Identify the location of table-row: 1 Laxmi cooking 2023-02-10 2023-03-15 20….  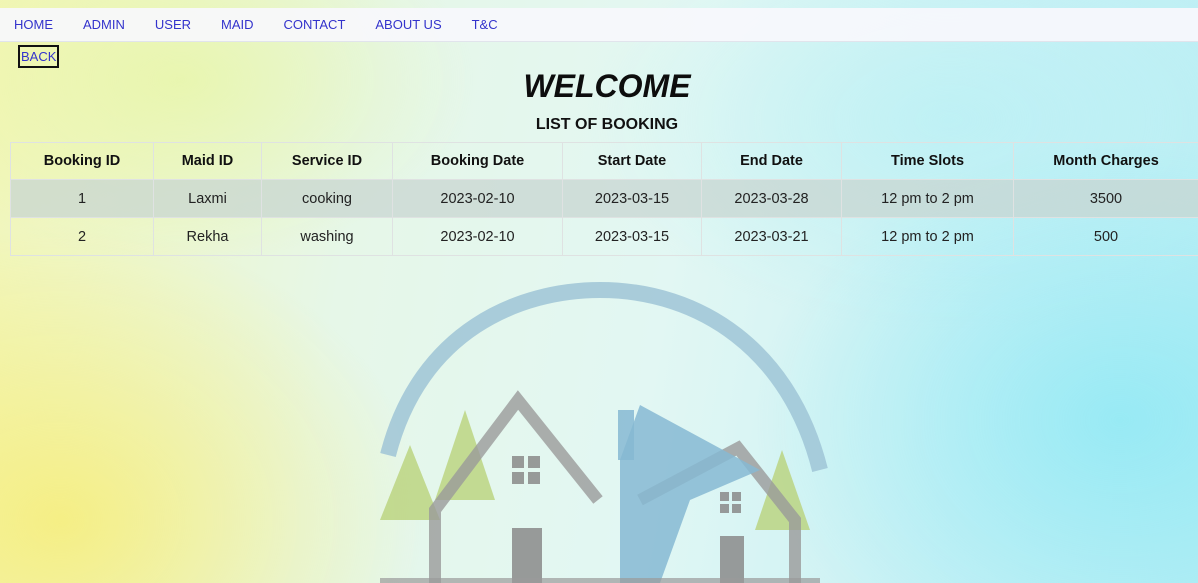
(604, 198).